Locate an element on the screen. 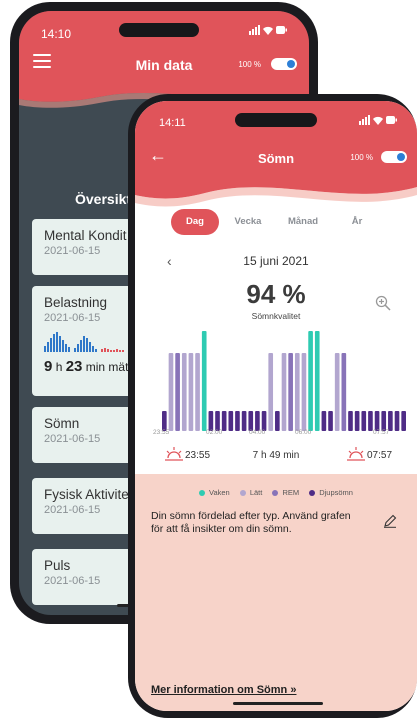 The width and height of the screenshot is (417, 718). load-minutes: 23 is located at coordinates (74, 366).